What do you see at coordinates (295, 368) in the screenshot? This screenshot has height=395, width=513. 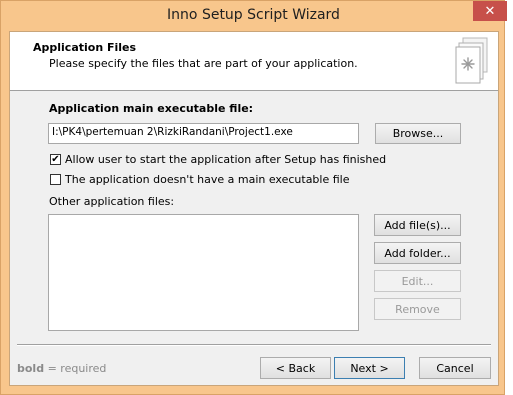 I see `back-button: < Back` at bounding box center [295, 368].